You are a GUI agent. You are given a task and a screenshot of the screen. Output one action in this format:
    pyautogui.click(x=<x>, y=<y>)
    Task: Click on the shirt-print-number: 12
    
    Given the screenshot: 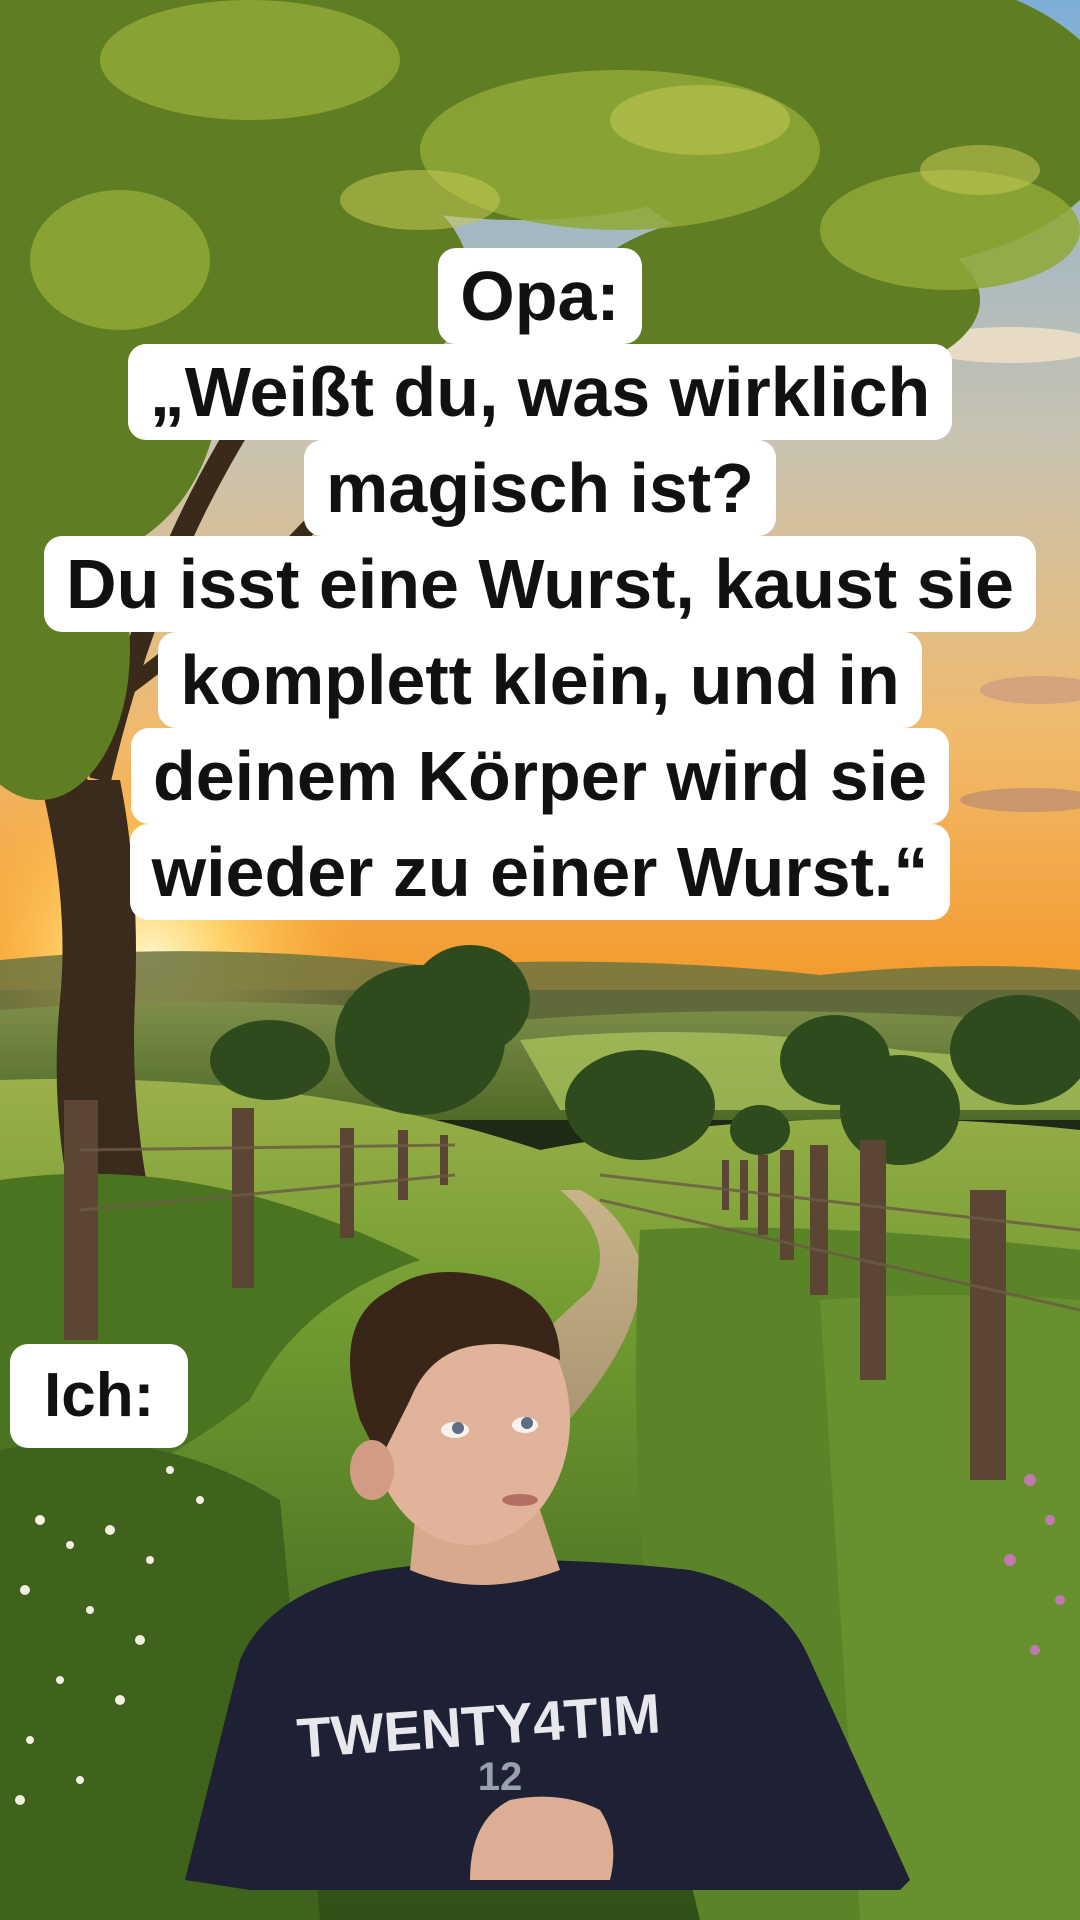 What is the action you would take?
    pyautogui.click(x=500, y=1777)
    